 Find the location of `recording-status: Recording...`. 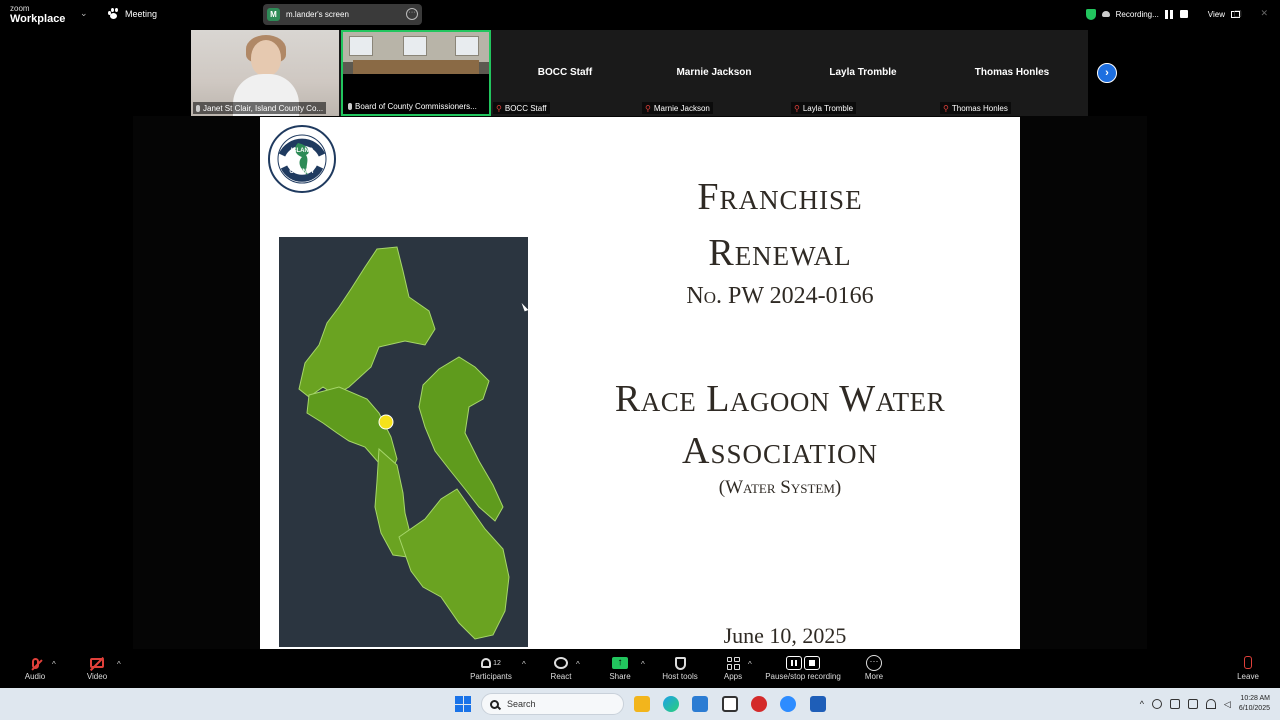

recording-status: Recording... is located at coordinates (1137, 14).